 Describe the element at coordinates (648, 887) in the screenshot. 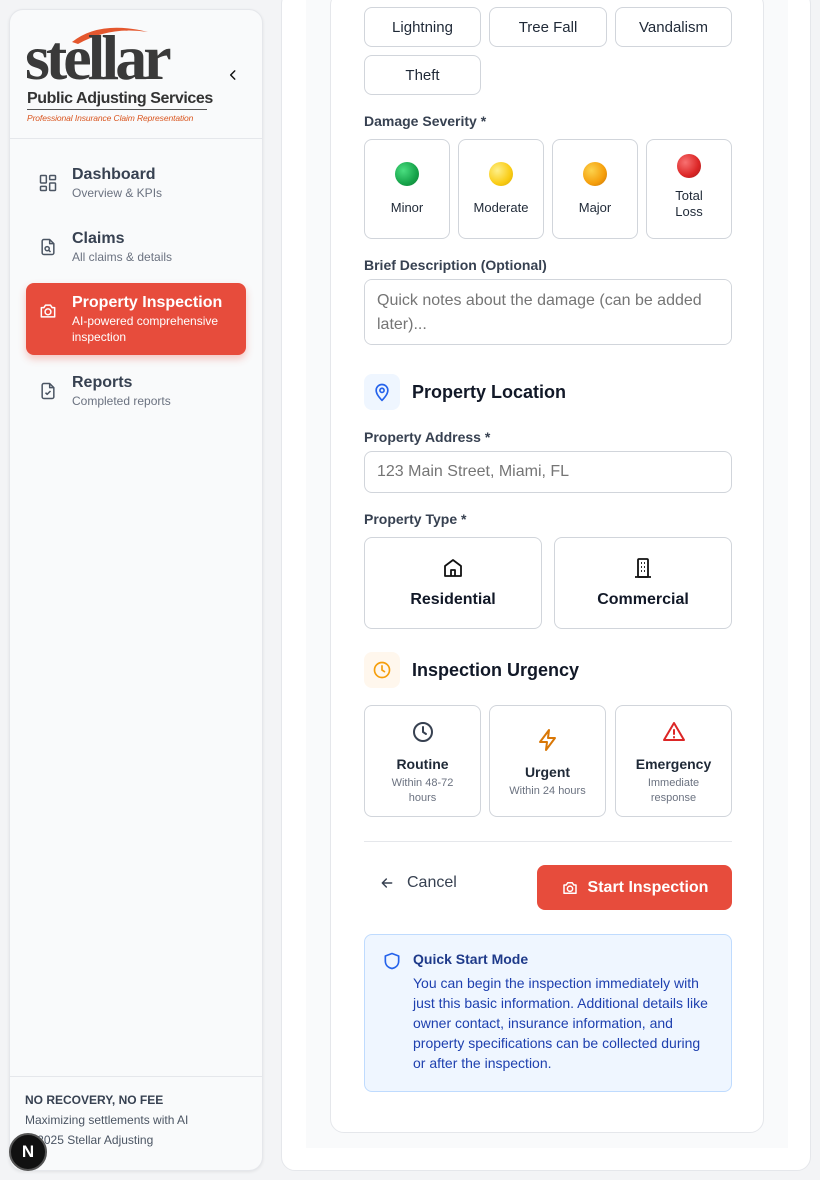

I see `start-inspection-label: Start Inspection` at that location.